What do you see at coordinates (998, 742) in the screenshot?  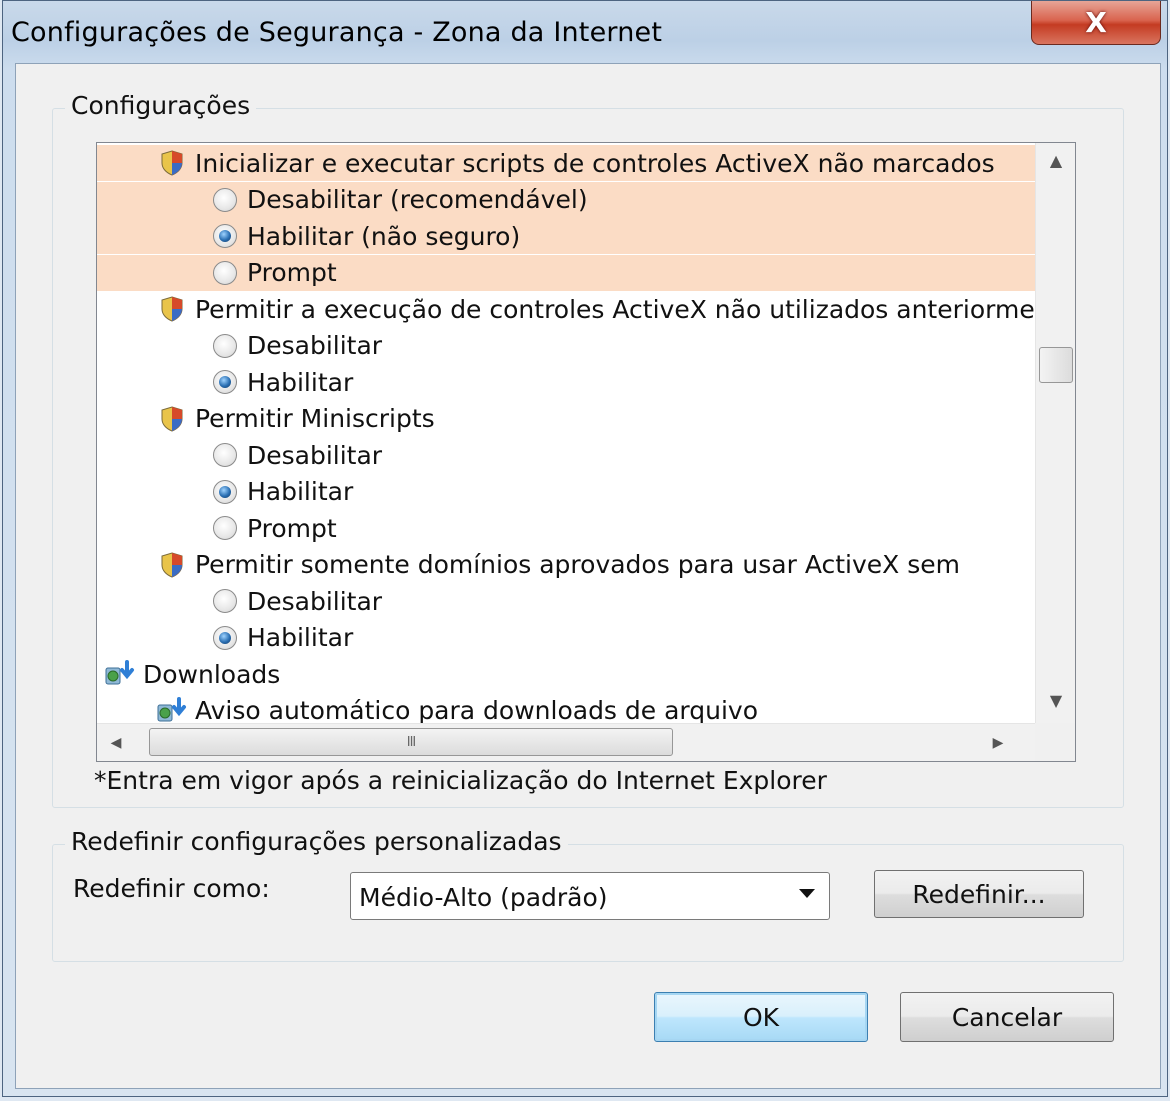 I see `scroll-right-arrow-icon: ▶` at bounding box center [998, 742].